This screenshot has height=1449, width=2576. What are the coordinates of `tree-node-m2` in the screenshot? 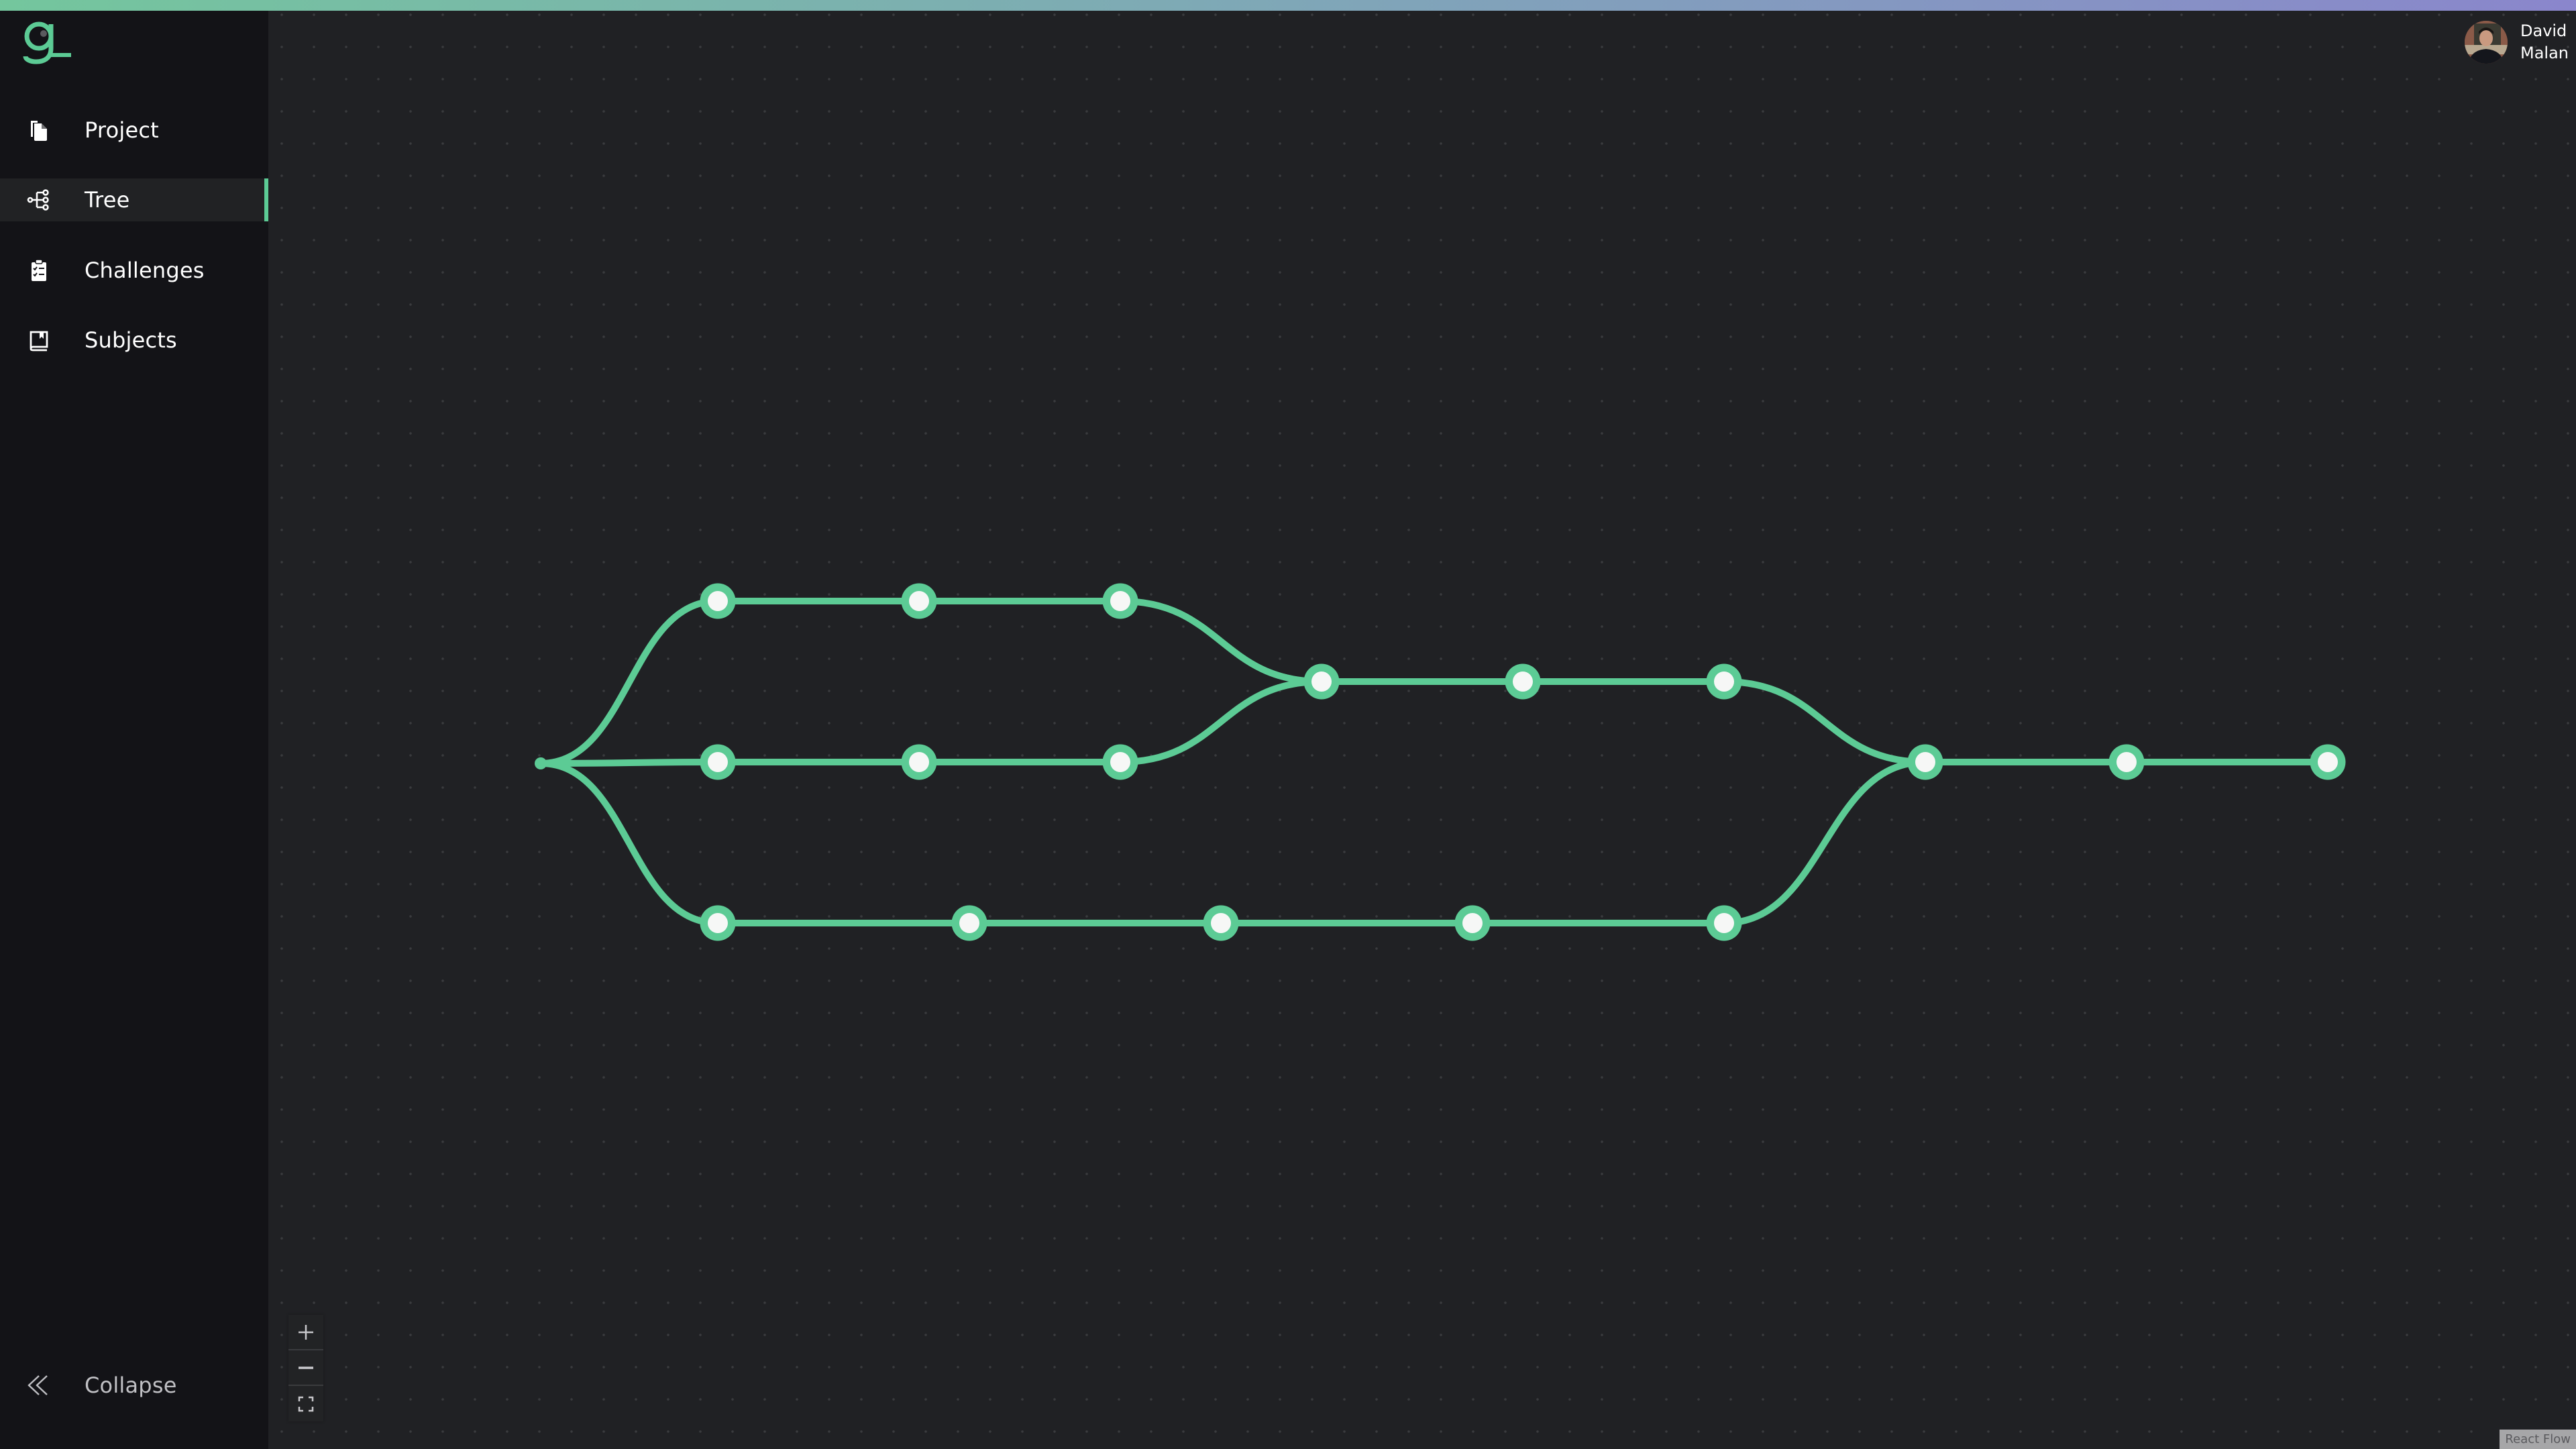 It's located at (1523, 681).